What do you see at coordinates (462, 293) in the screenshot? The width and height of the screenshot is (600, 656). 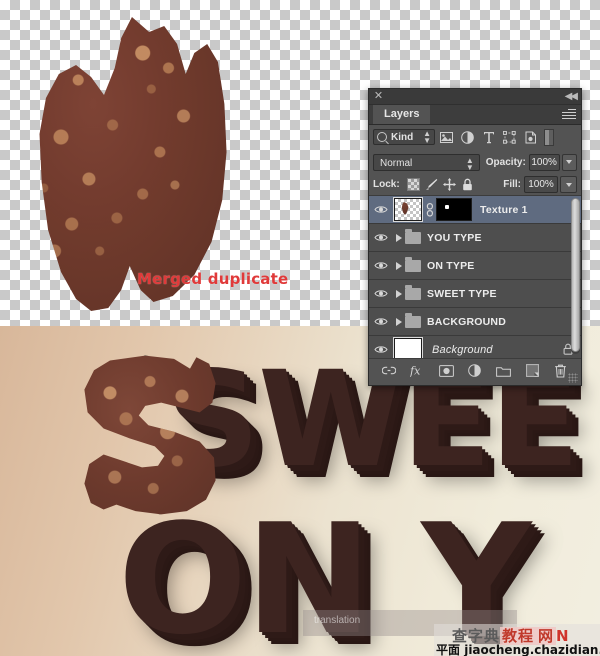 I see `layer-name: SWEET TYPE` at bounding box center [462, 293].